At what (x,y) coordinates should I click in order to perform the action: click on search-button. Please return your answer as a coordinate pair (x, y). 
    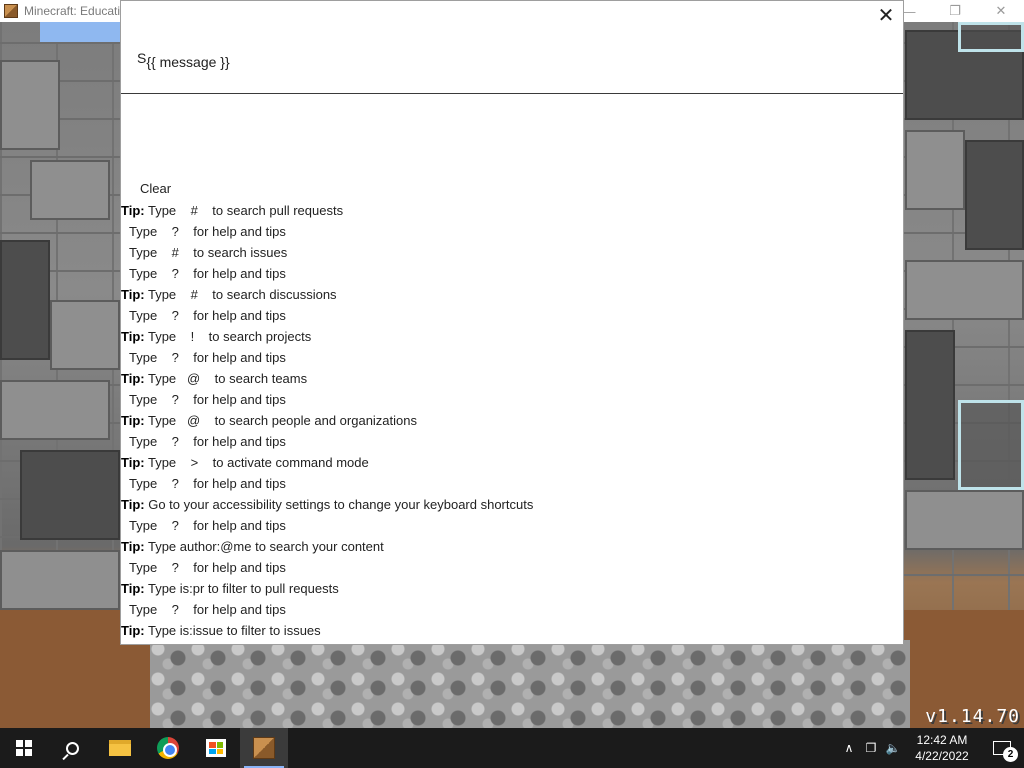
    Looking at the image, I should click on (72, 748).